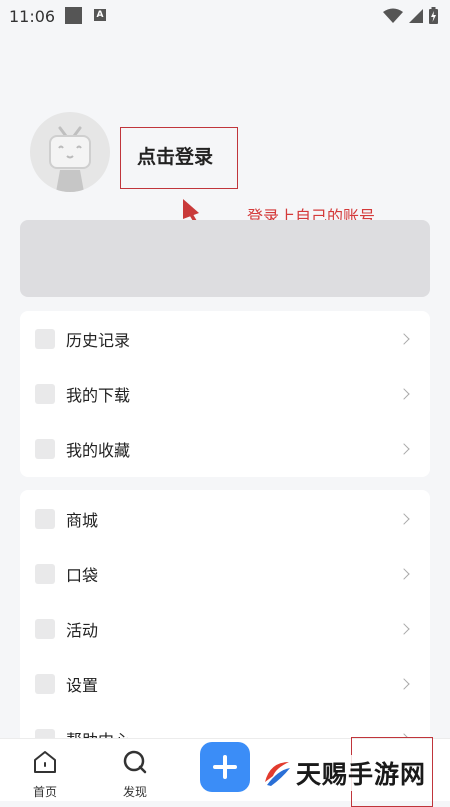 The image size is (450, 807). I want to click on events-icon, so click(45, 629).